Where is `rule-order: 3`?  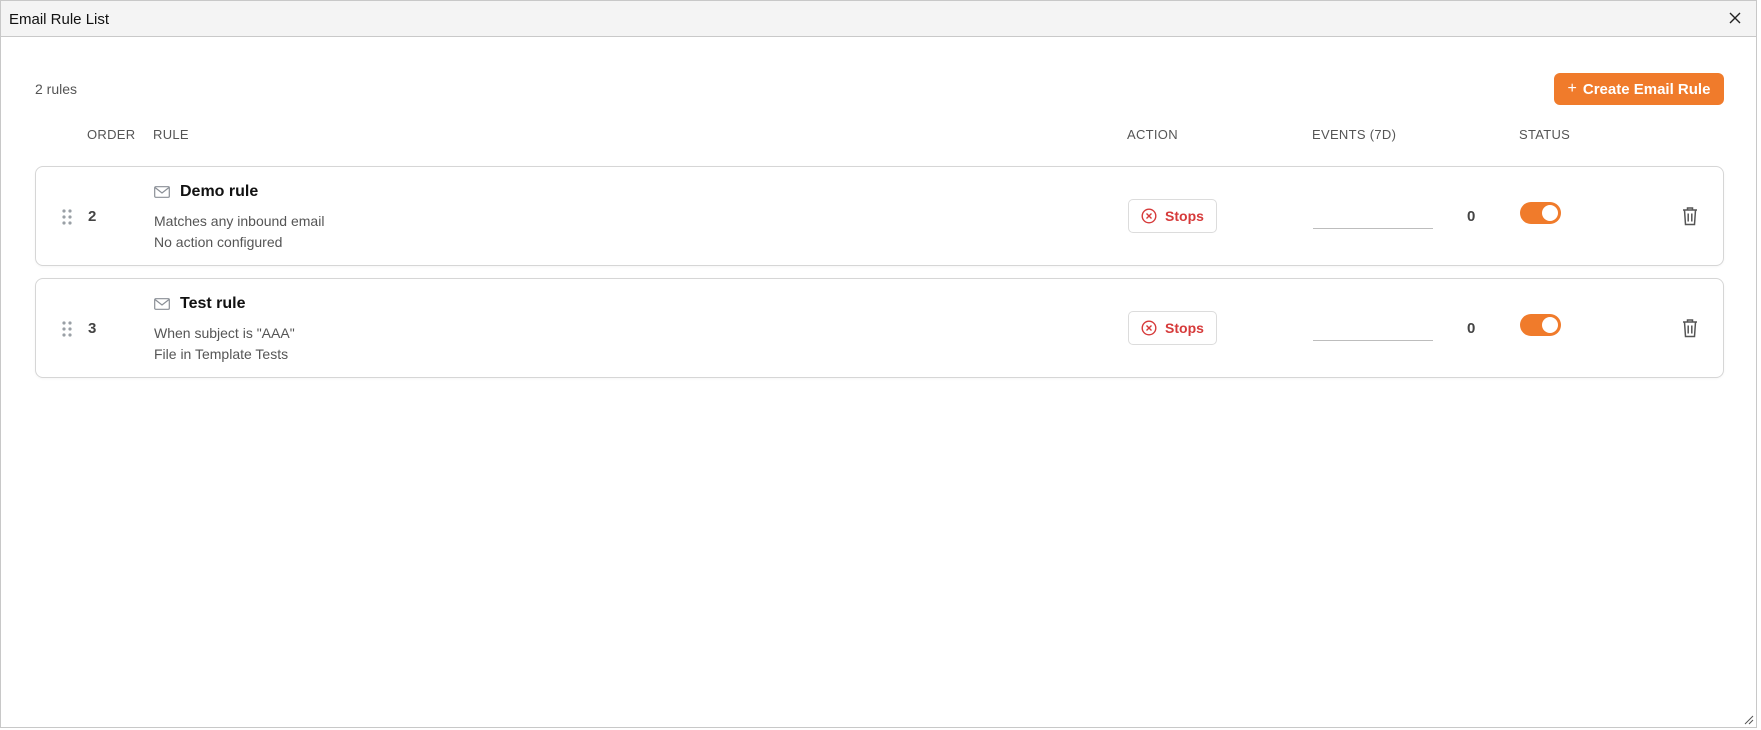 rule-order: 3 is located at coordinates (92, 328).